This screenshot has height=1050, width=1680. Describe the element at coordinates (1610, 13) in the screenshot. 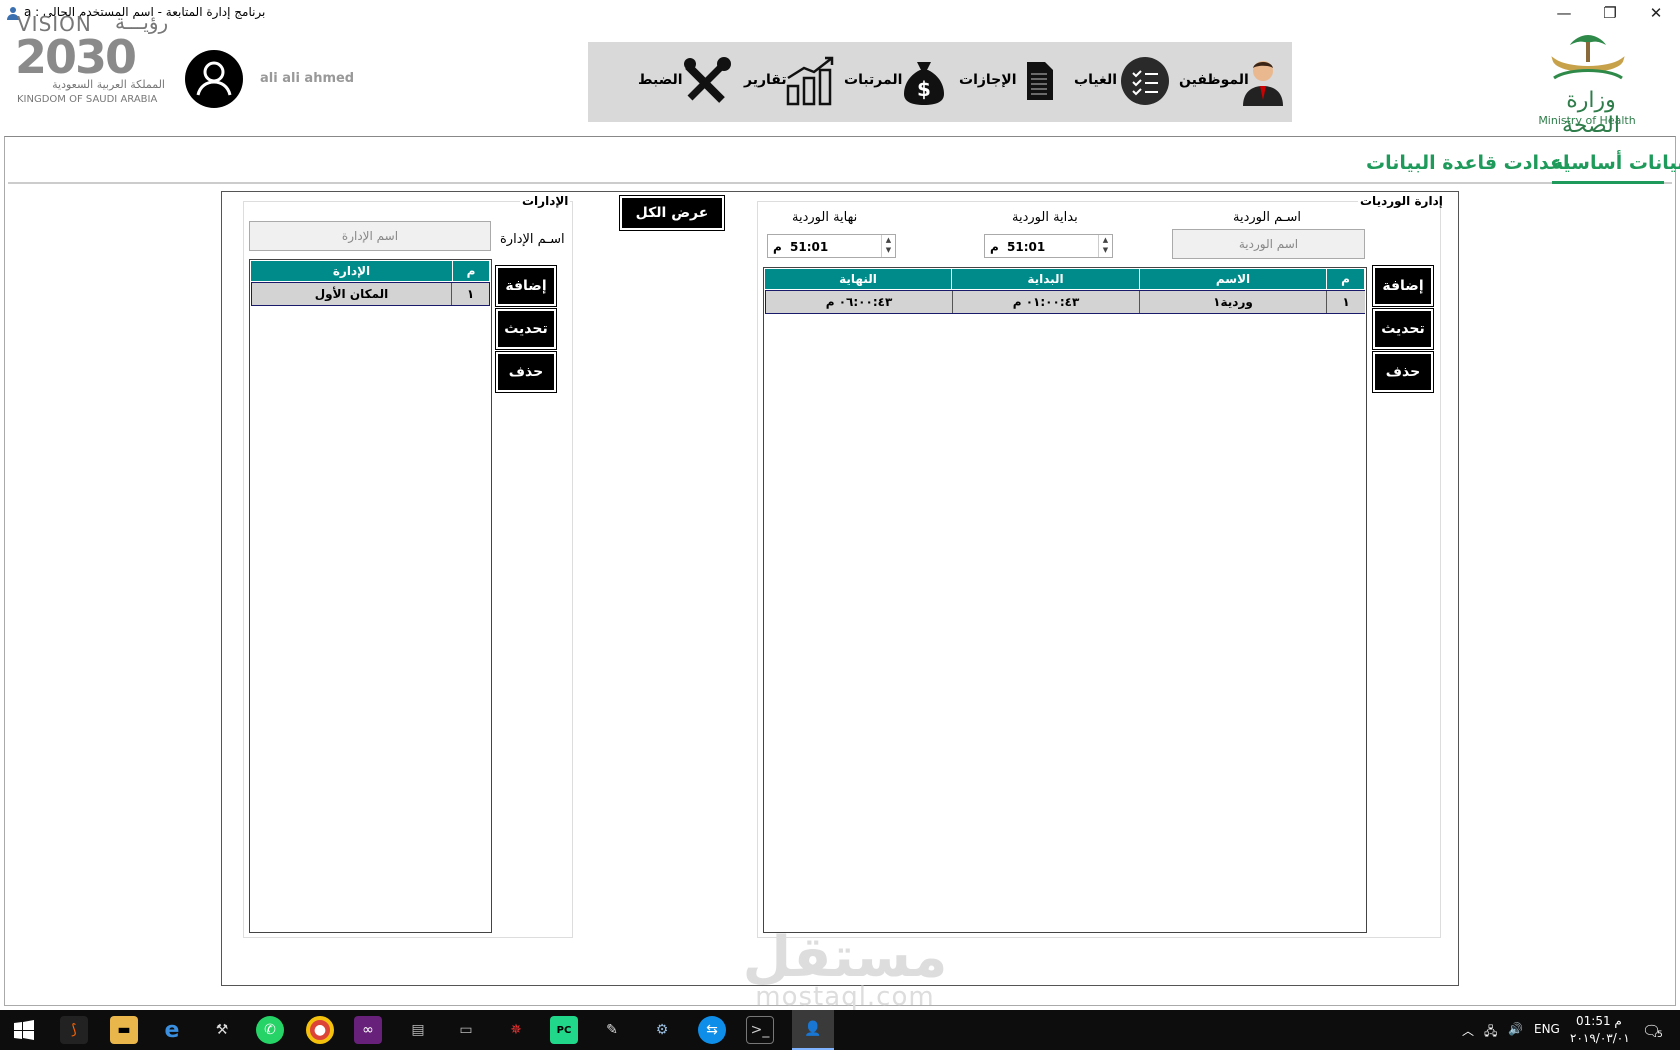

I see `restore-button: ❐` at that location.